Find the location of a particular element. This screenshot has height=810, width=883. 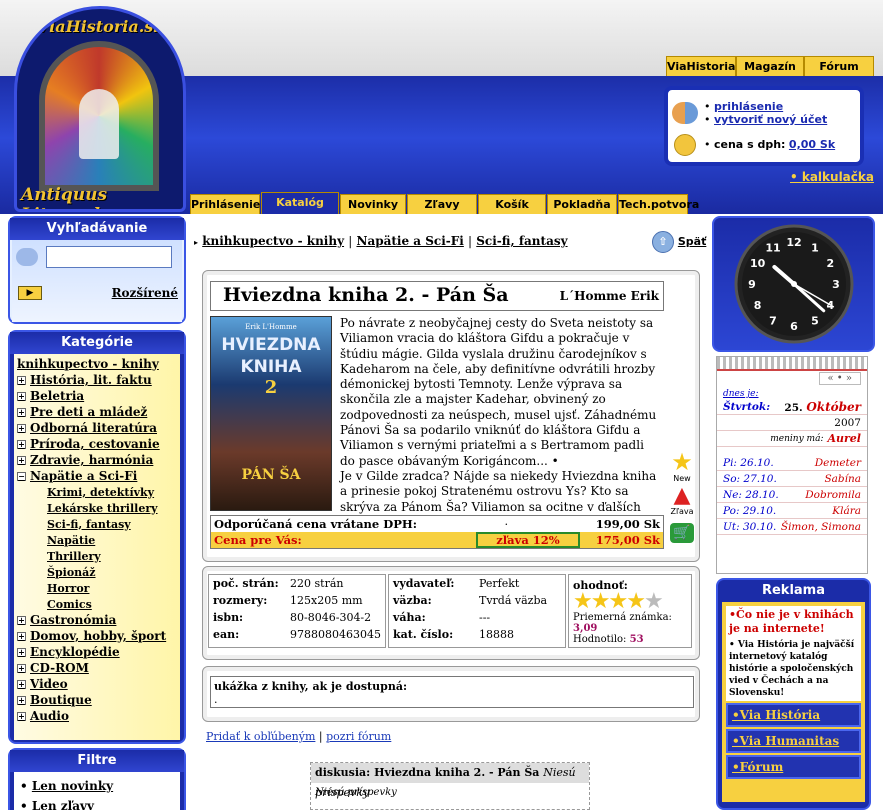

cover-number: 2 is located at coordinates (271, 387).